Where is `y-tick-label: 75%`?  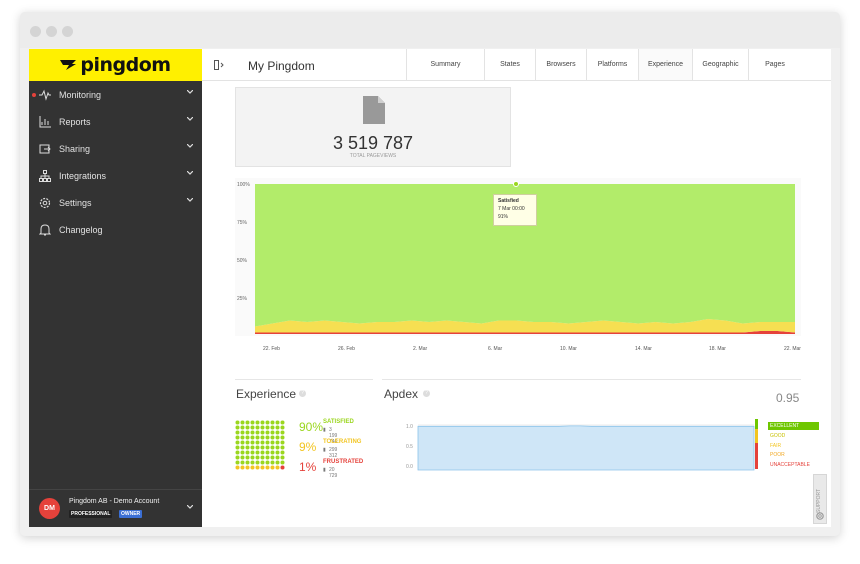 y-tick-label: 75% is located at coordinates (242, 223).